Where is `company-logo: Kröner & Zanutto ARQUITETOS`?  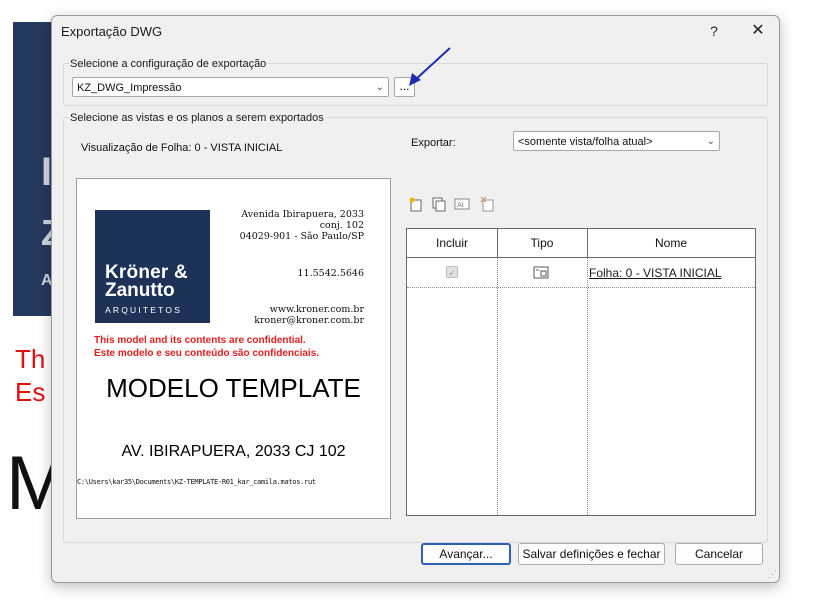
company-logo: Kröner & Zanutto ARQUITETOS is located at coordinates (152, 266).